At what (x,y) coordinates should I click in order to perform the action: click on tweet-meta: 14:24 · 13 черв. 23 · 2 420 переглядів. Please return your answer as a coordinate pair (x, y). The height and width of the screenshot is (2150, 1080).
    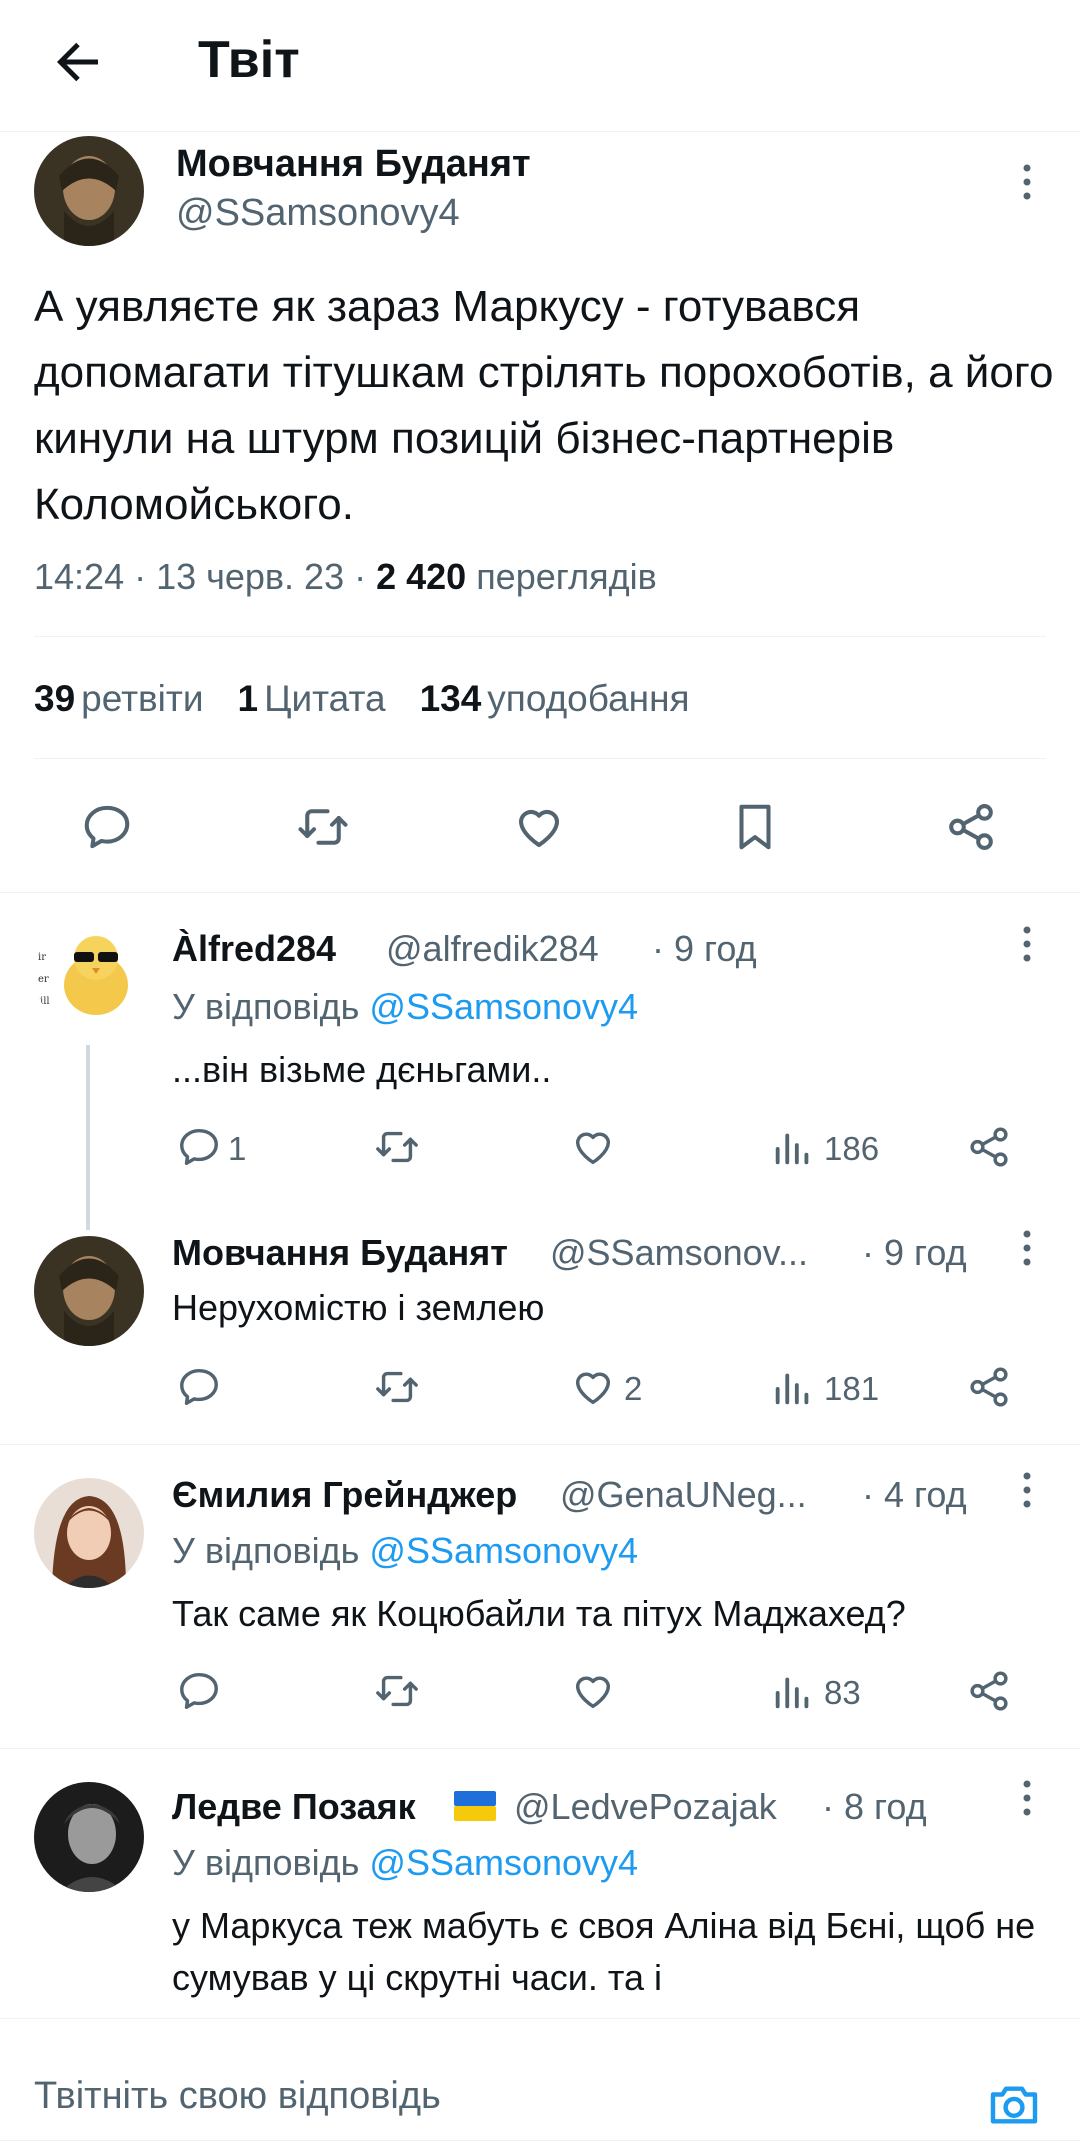
    Looking at the image, I should click on (345, 577).